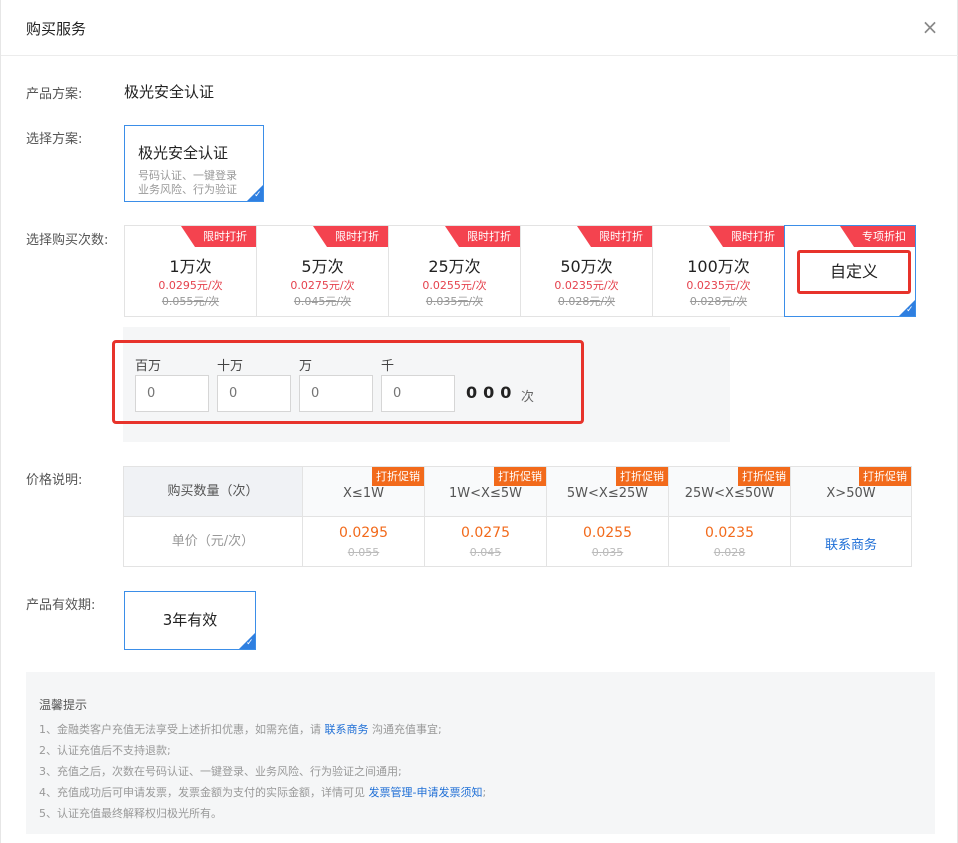  Describe the element at coordinates (729, 533) in the screenshot. I see `unit-price: 0.0235` at that location.